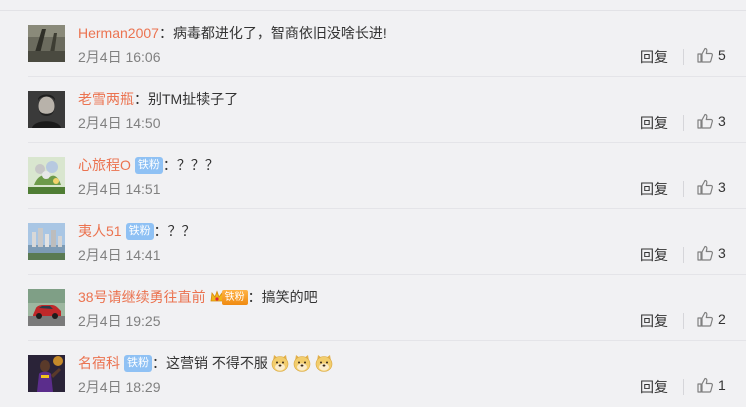  Describe the element at coordinates (142, 297) in the screenshot. I see `username-link: 38号请继续勇往直前` at that location.